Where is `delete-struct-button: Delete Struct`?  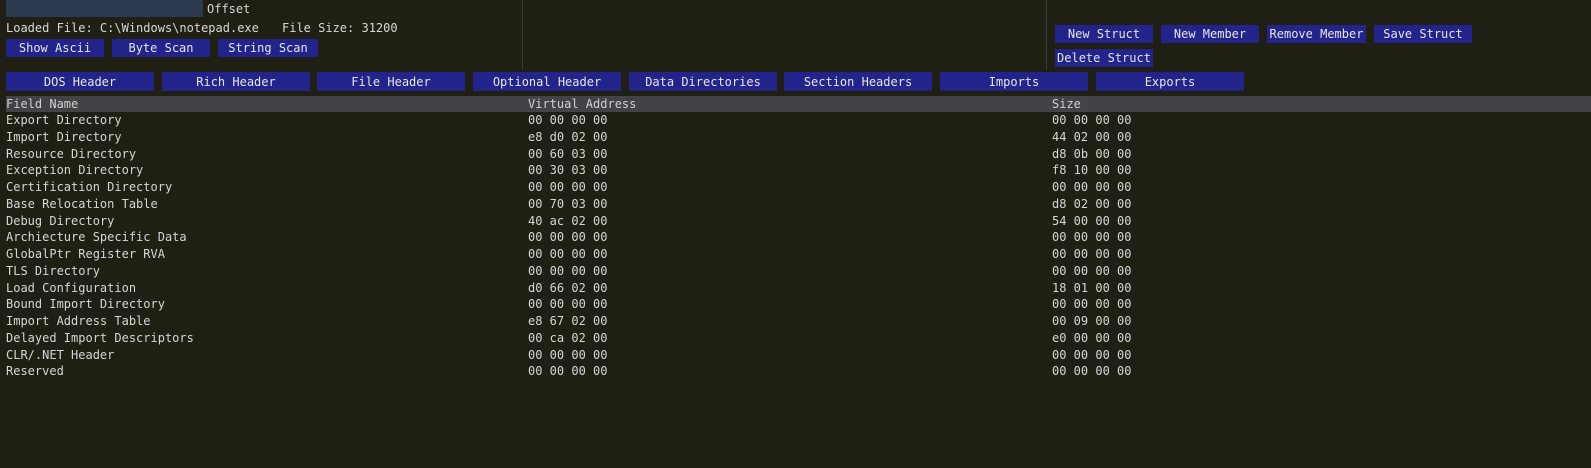 delete-struct-button: Delete Struct is located at coordinates (1104, 58).